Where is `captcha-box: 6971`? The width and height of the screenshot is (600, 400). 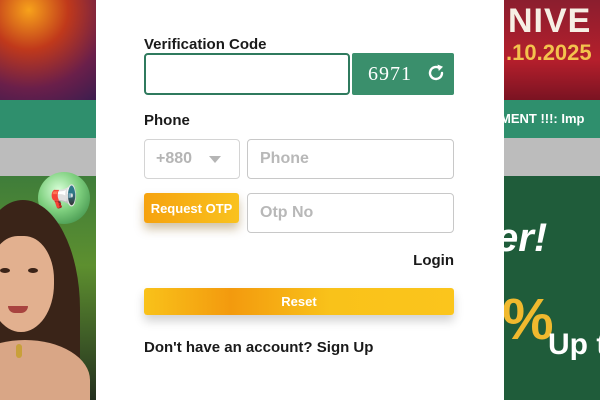 captcha-box: 6971 is located at coordinates (403, 74).